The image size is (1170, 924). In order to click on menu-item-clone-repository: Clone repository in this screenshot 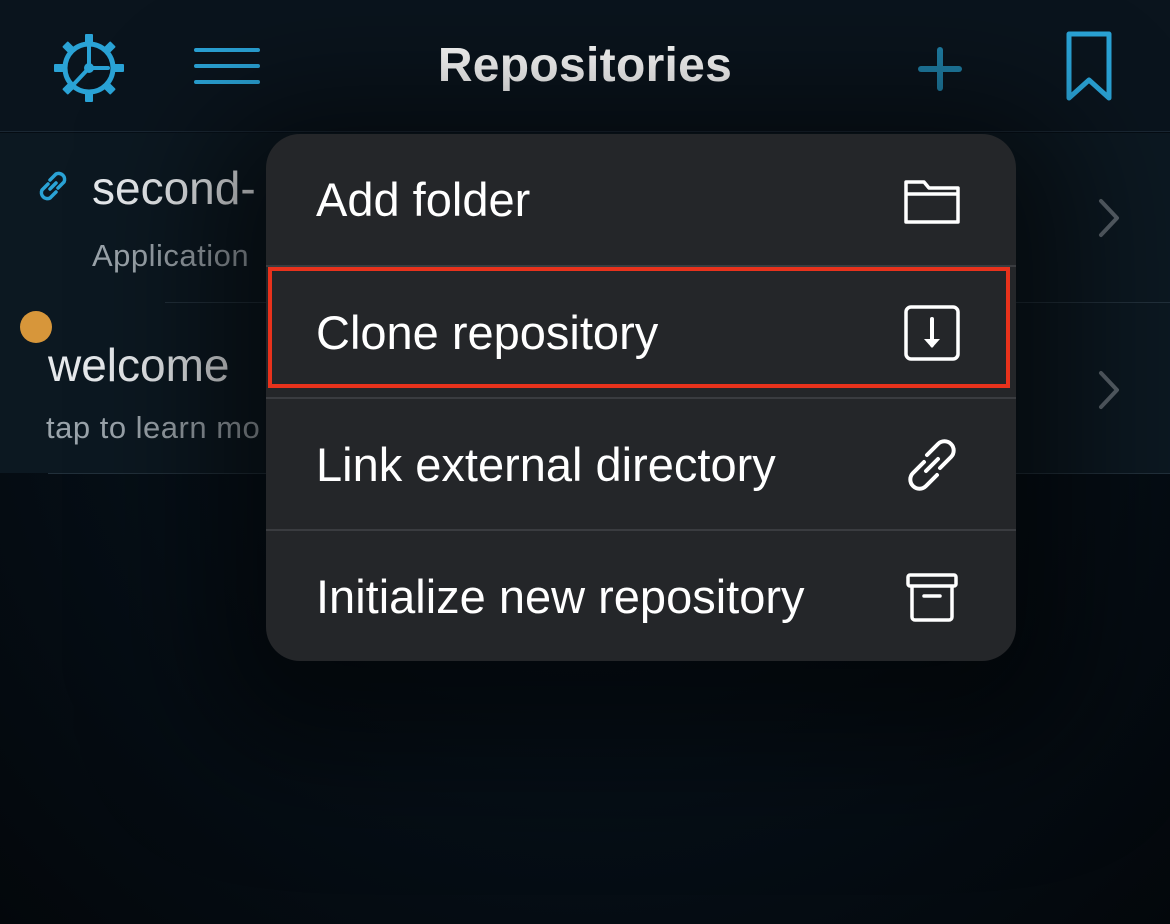, I will do `click(641, 332)`.